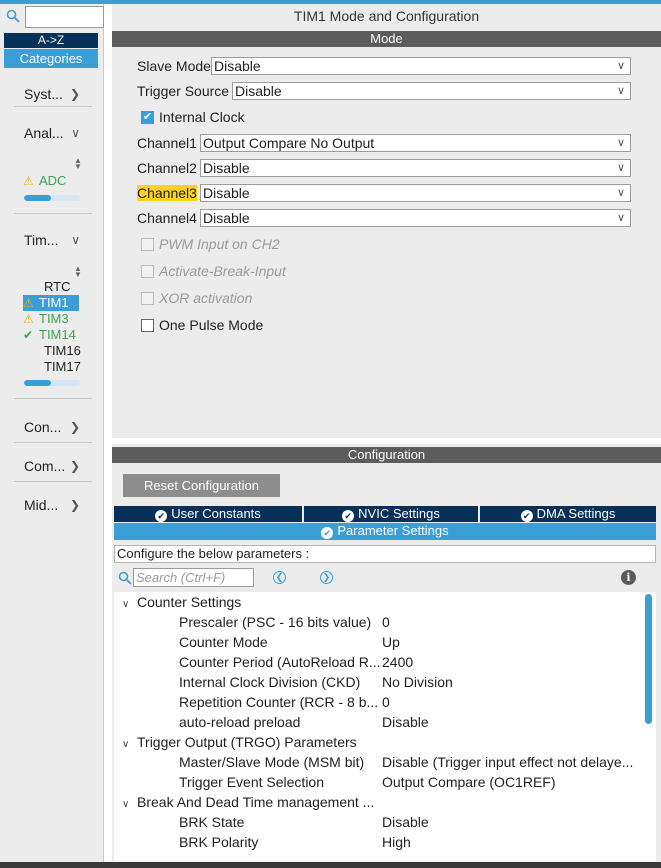  I want to click on category-analog: Anal... ∨, so click(57, 133).